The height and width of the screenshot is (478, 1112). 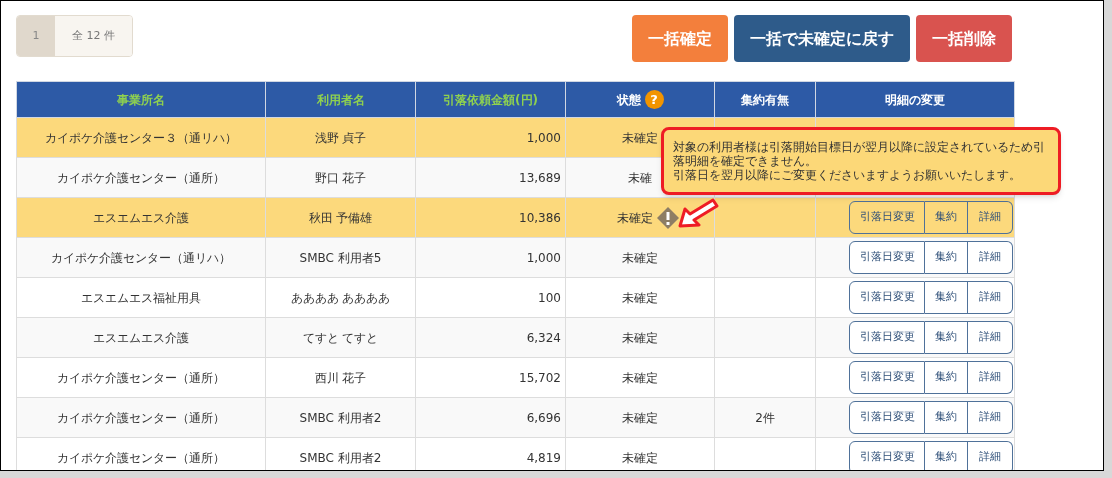 I want to click on tooltip-text: 対象の利用者様は引落開始目標日が翌月以降に設定されているため引落明細を確定できません。, so click(x=859, y=154).